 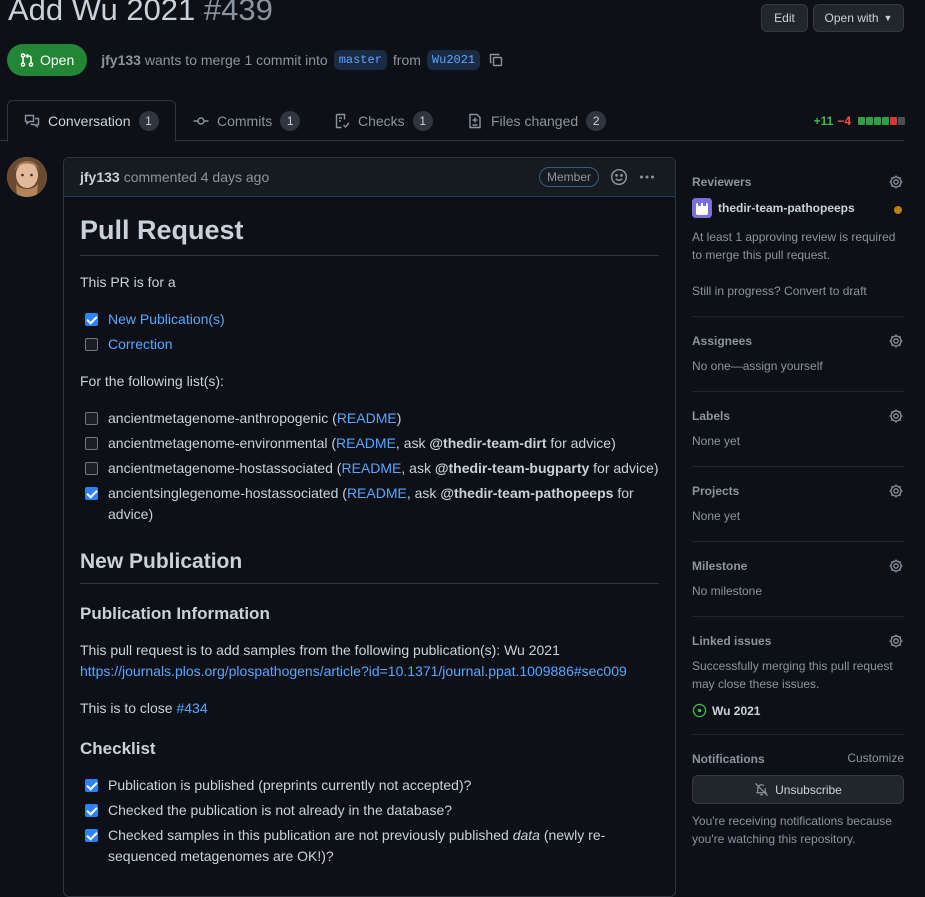 What do you see at coordinates (496, 60) in the screenshot?
I see `copy-icon` at bounding box center [496, 60].